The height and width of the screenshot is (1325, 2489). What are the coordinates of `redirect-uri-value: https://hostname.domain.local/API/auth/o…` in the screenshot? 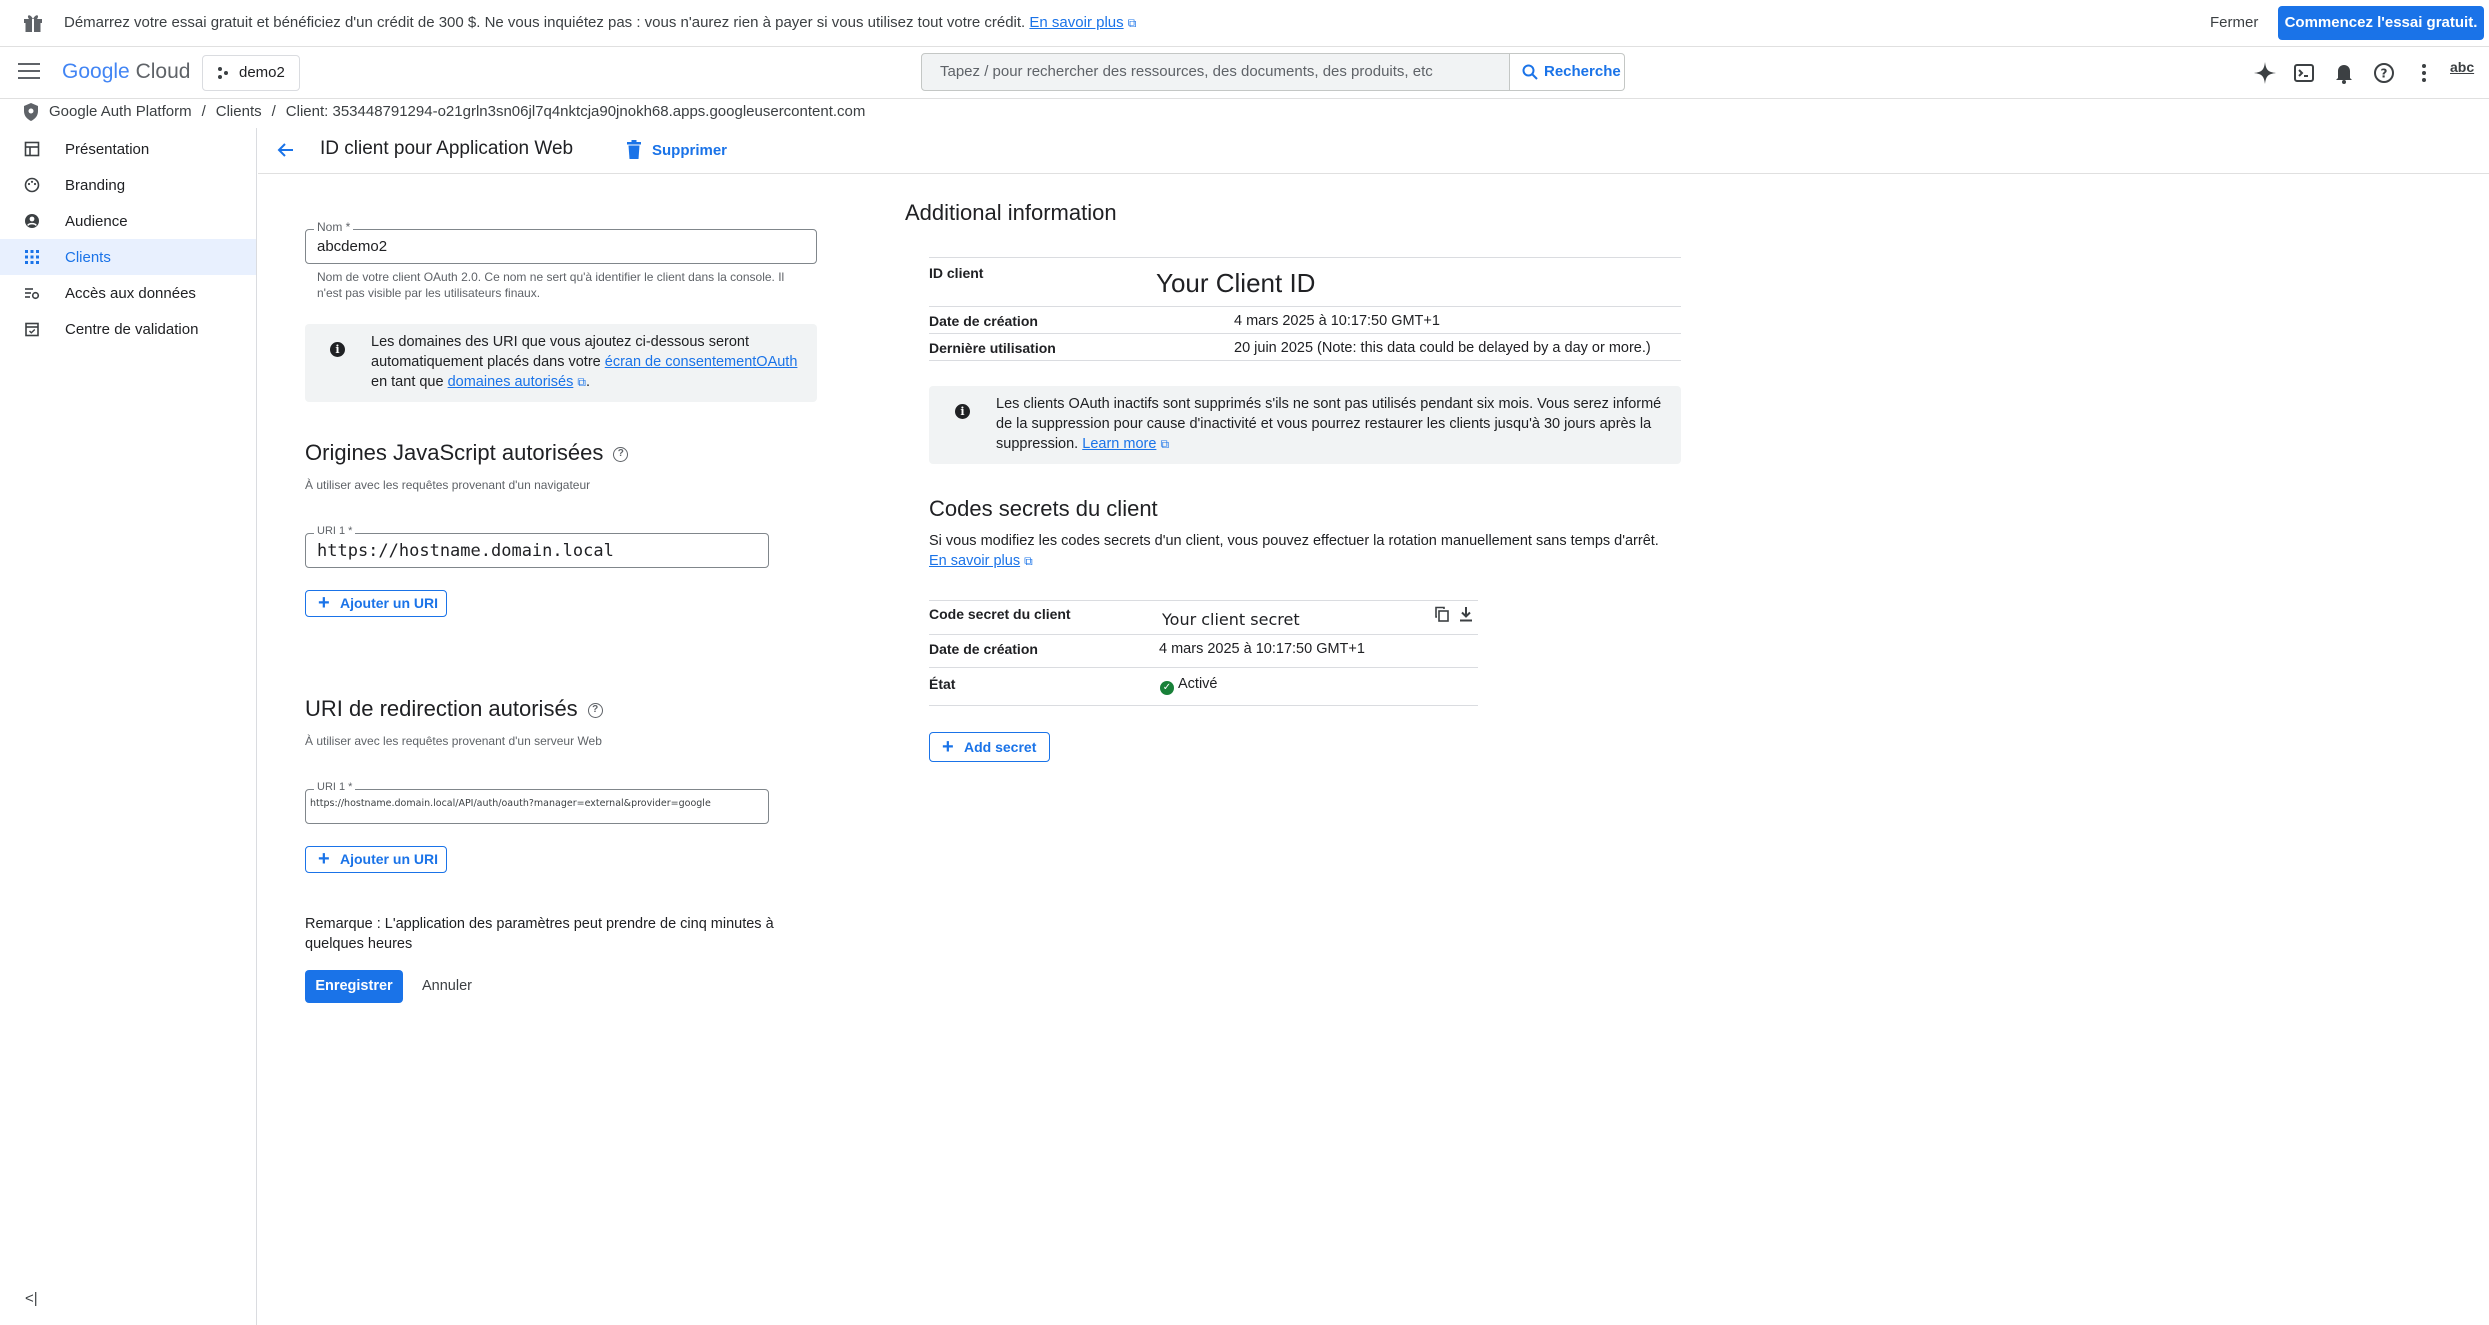 It's located at (510, 803).